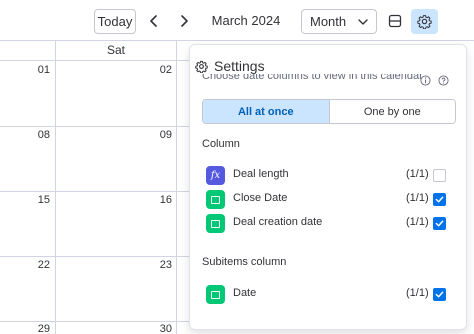 This screenshot has height=334, width=474. Describe the element at coordinates (160, 328) in the screenshot. I see `day-cell-number: 30` at that location.